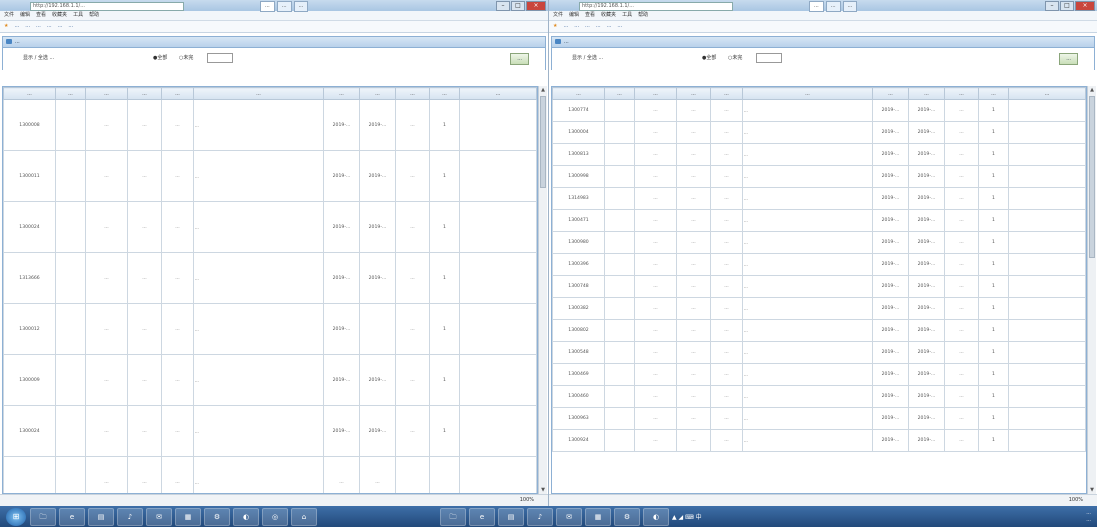 The height and width of the screenshot is (527, 1097). I want to click on table-row: 1300460............ 2019-... 2019-...... 1, so click(819, 396).